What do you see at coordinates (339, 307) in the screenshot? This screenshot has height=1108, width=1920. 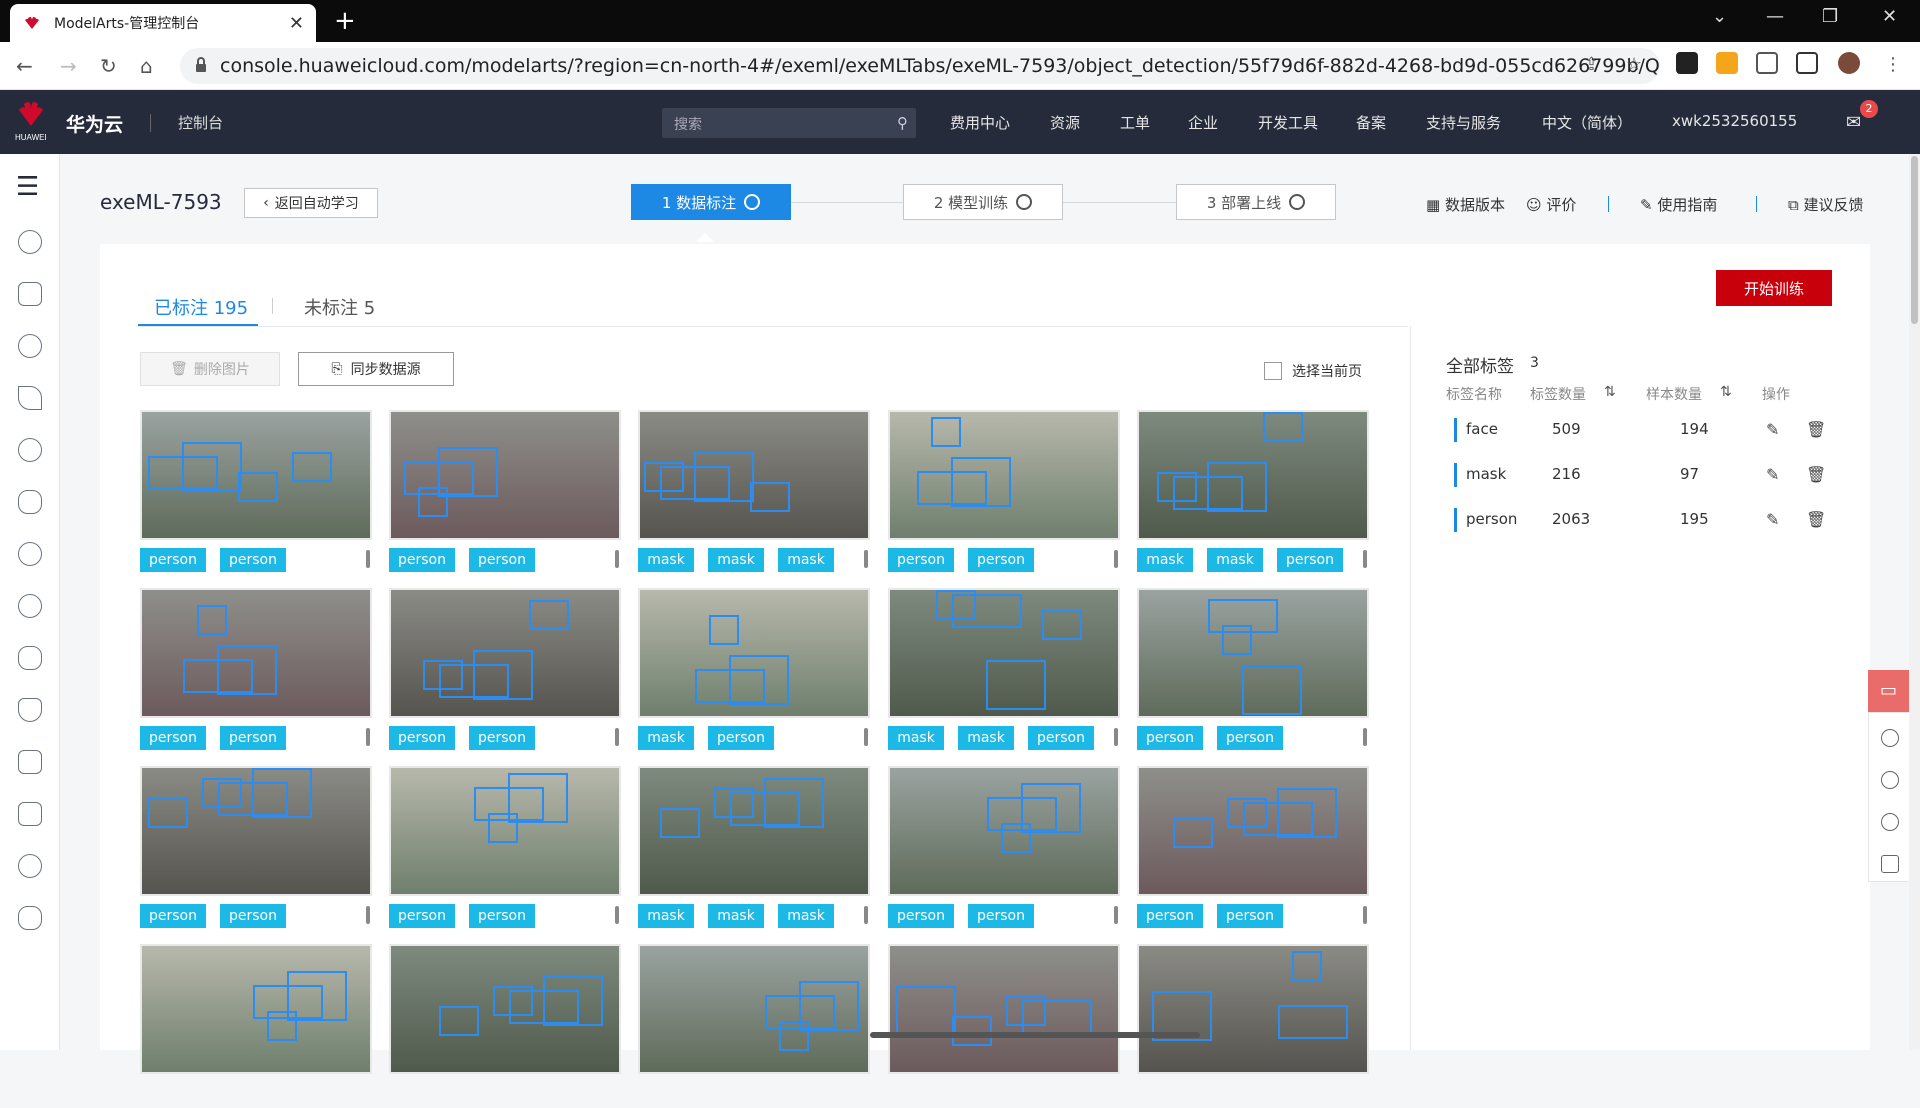 I see `tab-unlabeled: 未标注 5` at bounding box center [339, 307].